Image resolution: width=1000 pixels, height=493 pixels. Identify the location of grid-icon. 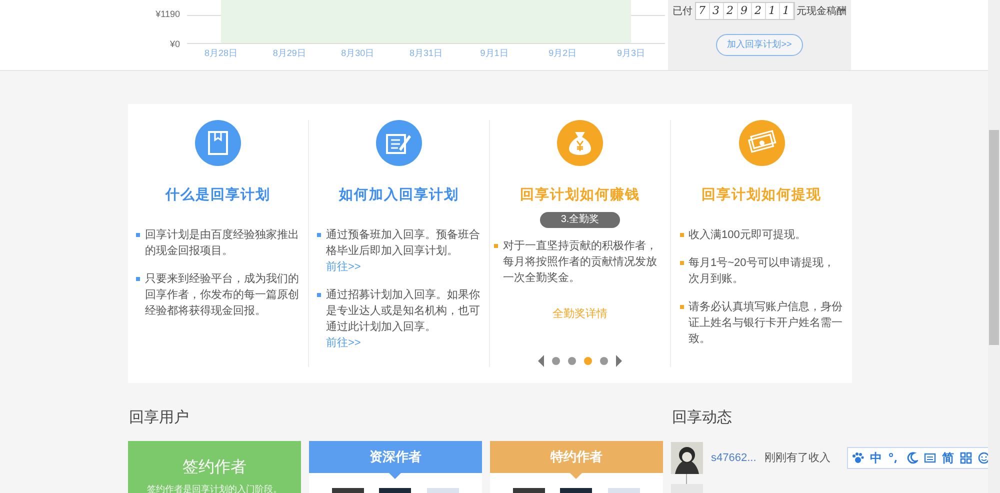
(966, 458).